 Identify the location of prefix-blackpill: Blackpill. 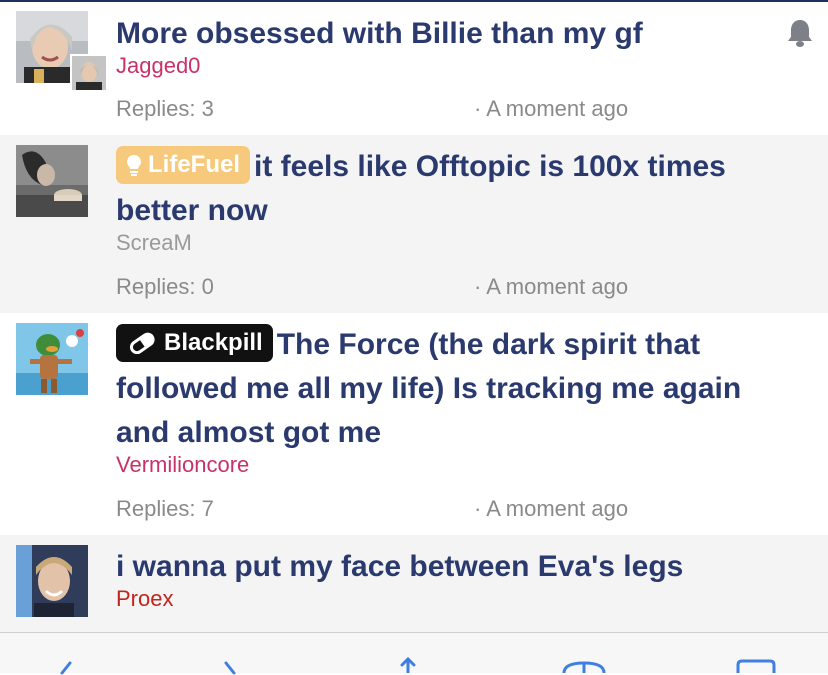
(194, 343).